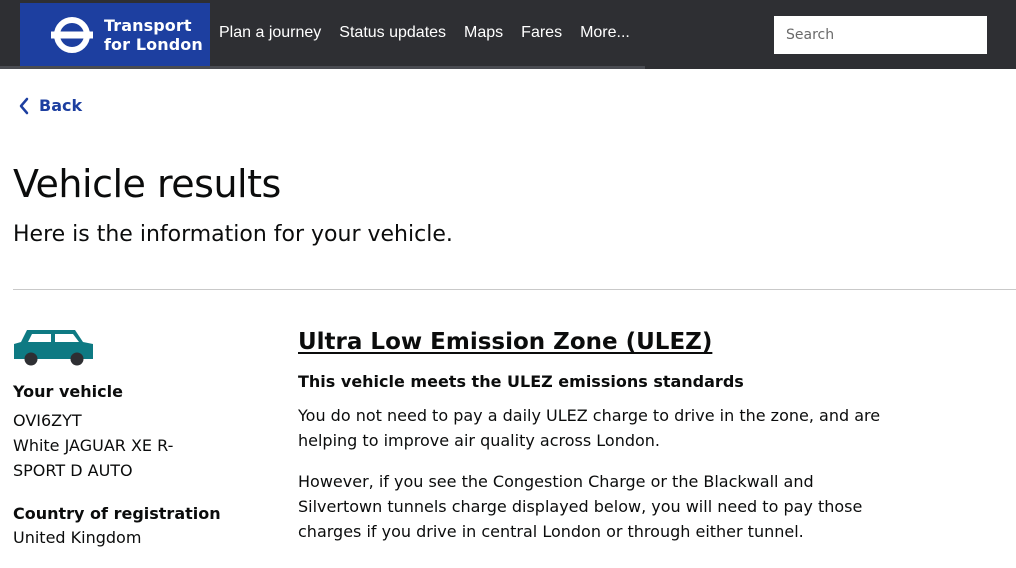  I want to click on vehicle-description-line-1: White JAGUAR XE R-, so click(93, 445).